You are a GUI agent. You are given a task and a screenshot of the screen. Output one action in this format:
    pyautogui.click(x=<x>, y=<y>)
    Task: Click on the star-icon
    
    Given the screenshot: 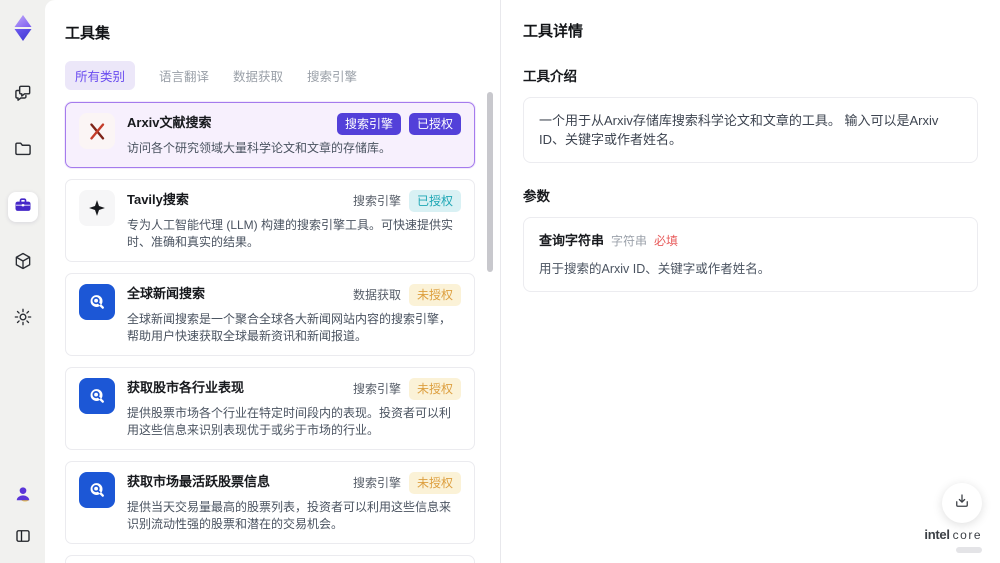 What is the action you would take?
    pyautogui.click(x=97, y=208)
    